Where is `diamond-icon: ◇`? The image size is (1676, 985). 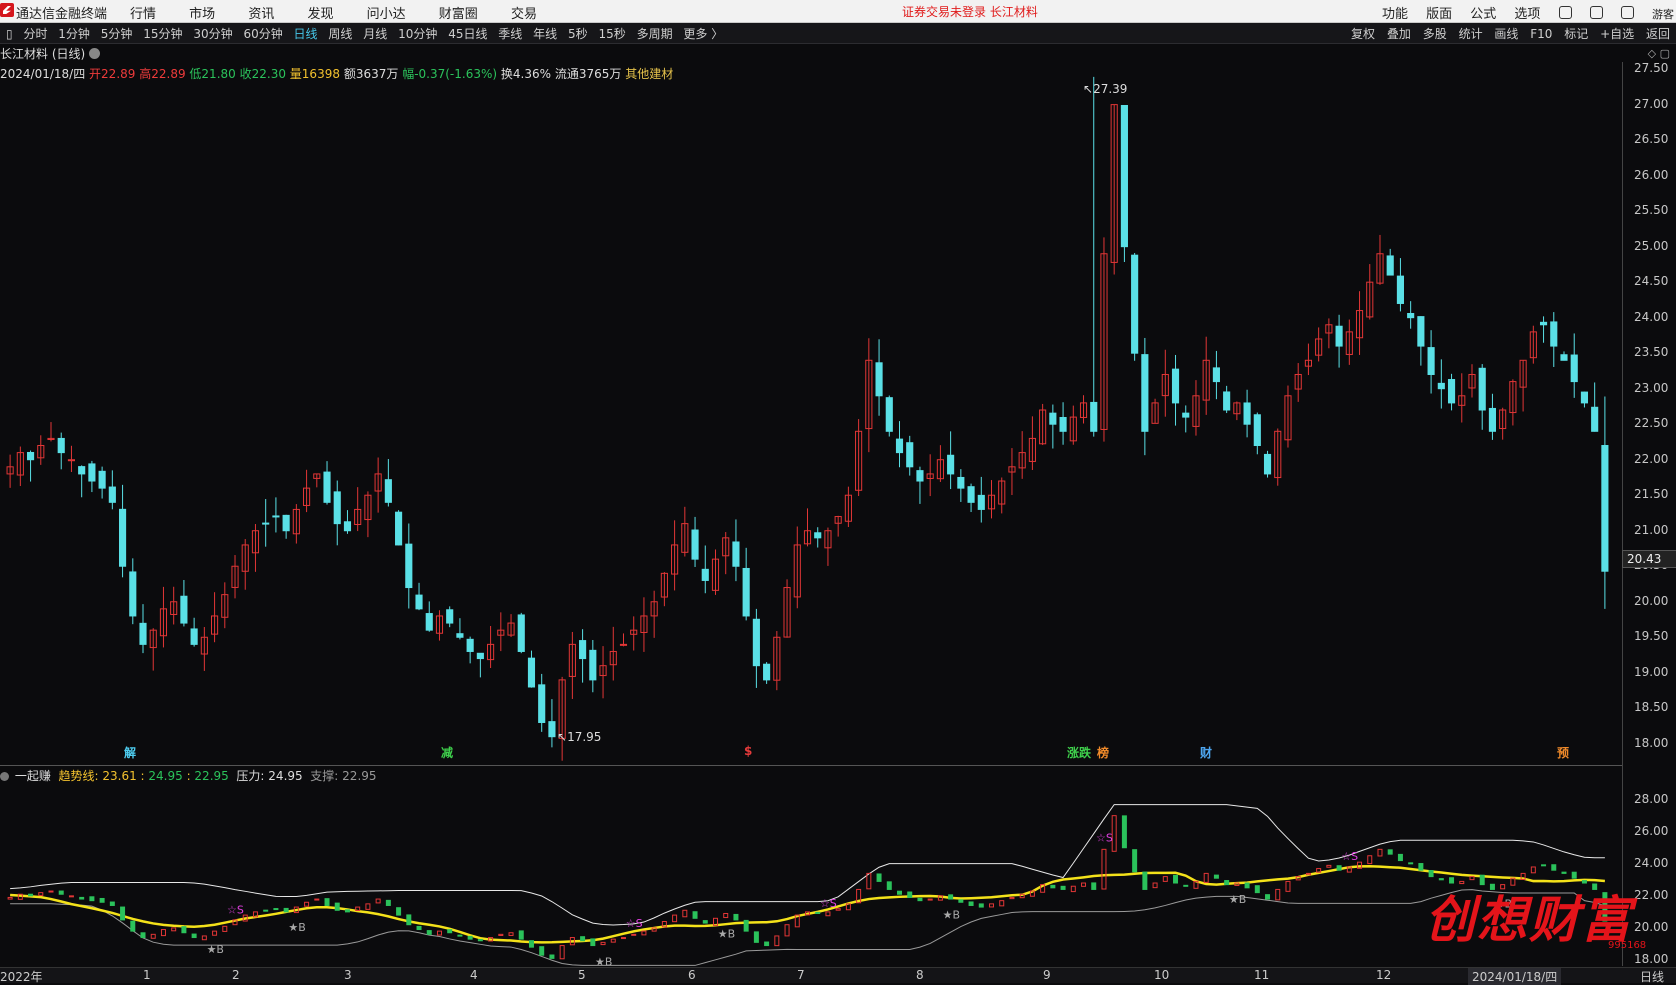 diamond-icon: ◇ is located at coordinates (1652, 53).